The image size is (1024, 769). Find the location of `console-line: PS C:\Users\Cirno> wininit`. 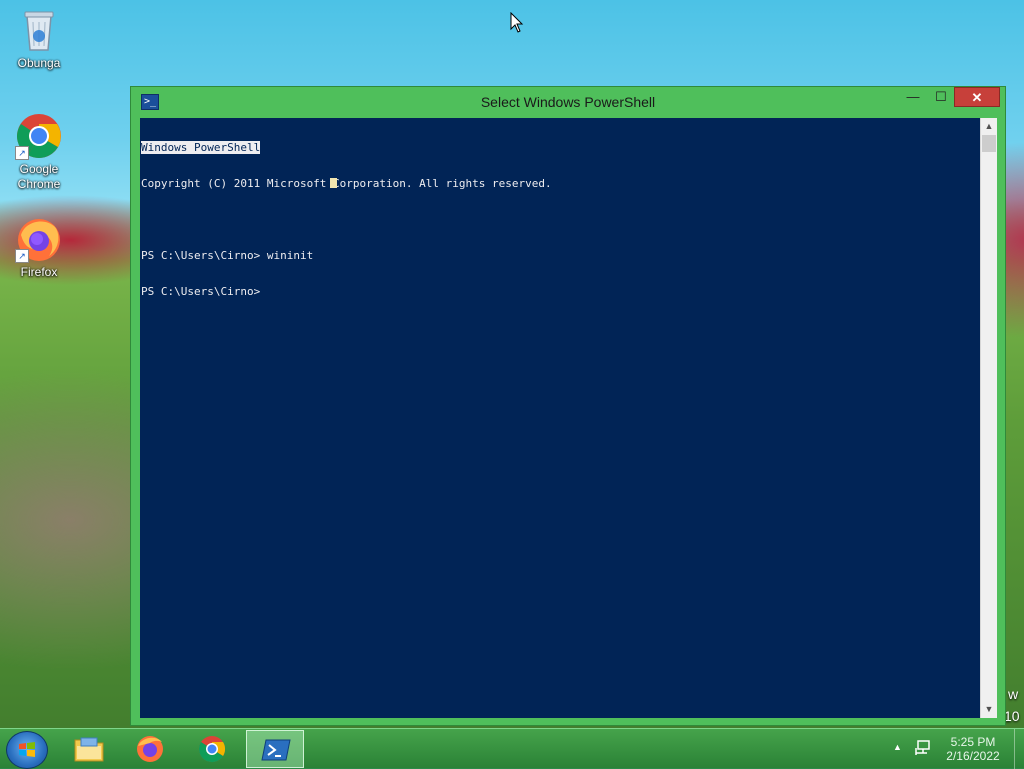

console-line: PS C:\Users\Cirno> wininit is located at coordinates (227, 255).